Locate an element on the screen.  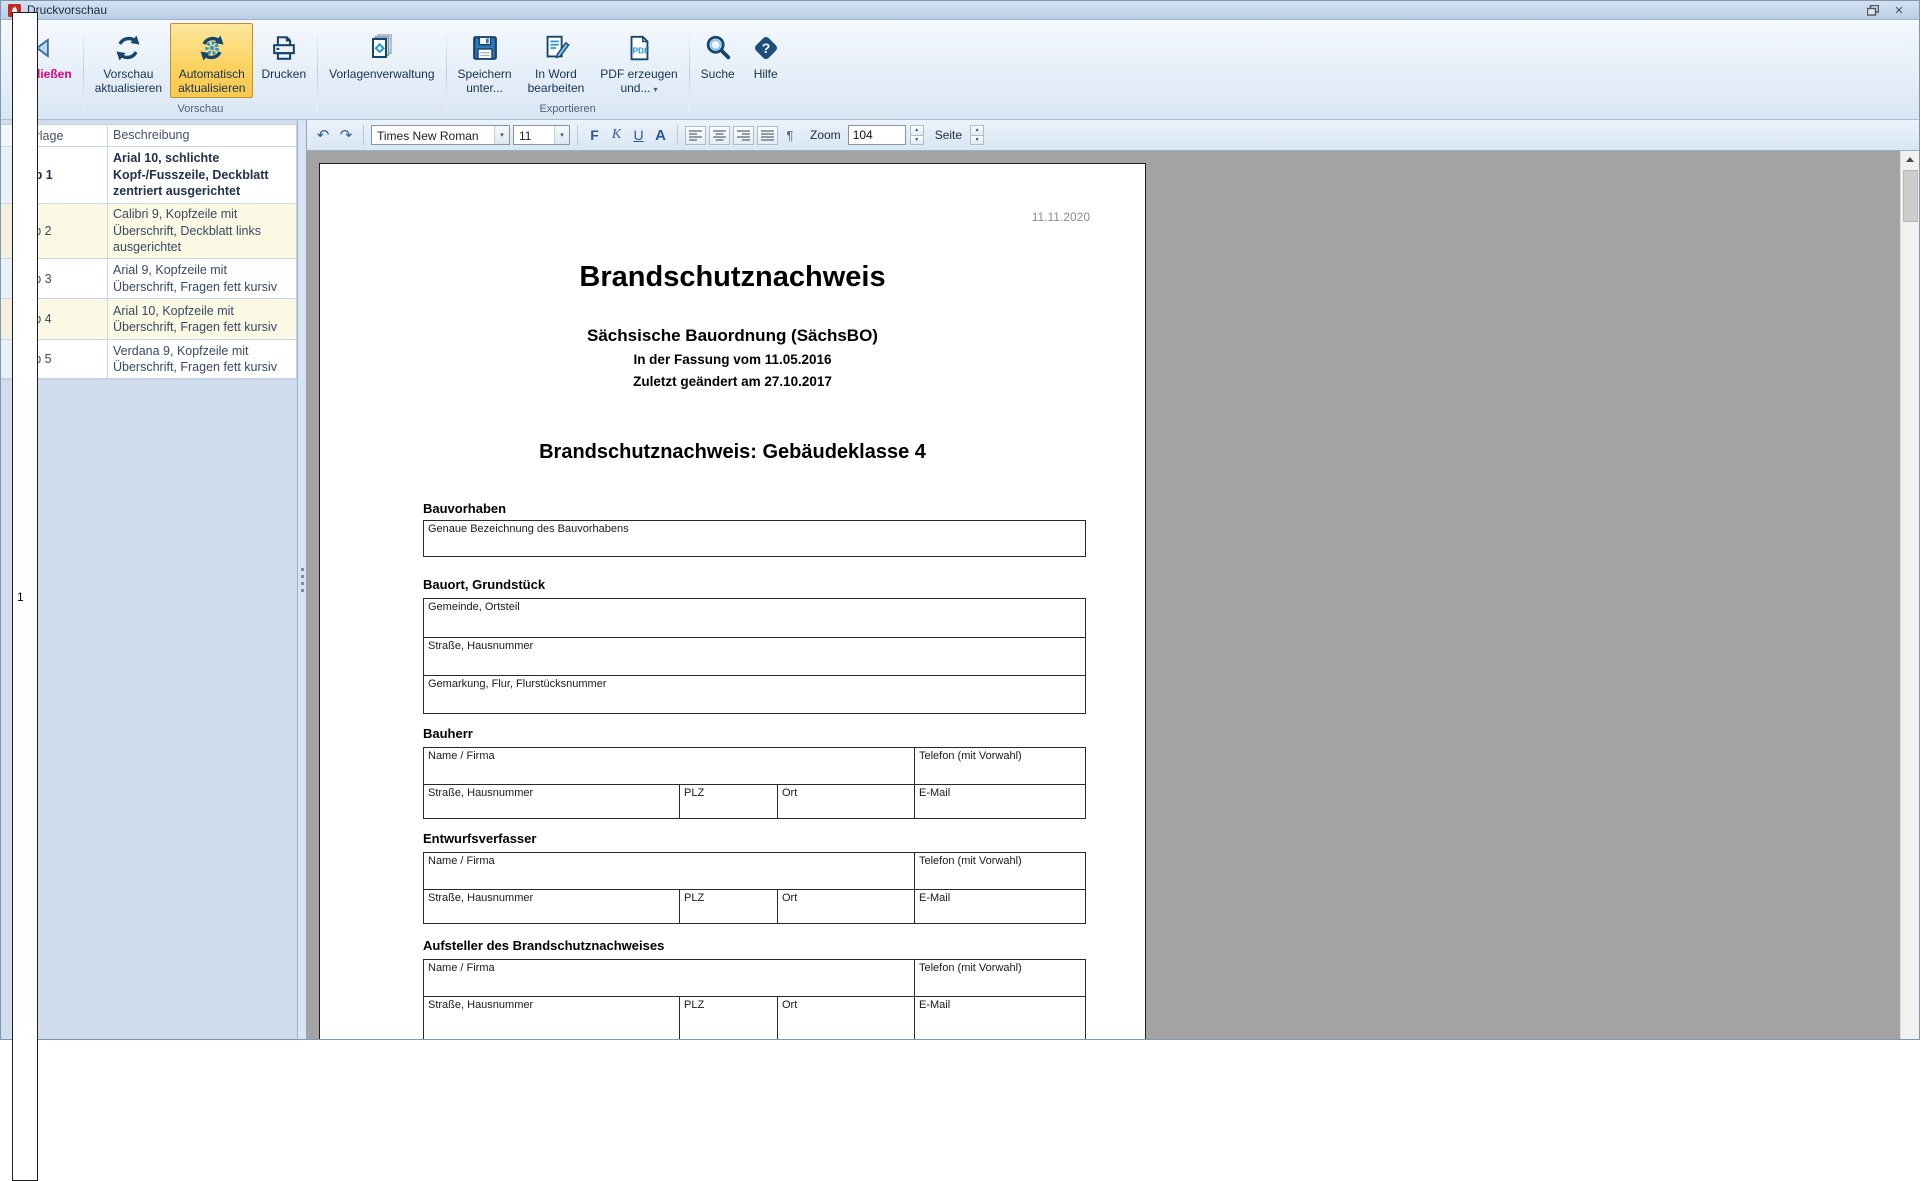
ribbon-group-help: Suche ? Hilfe is located at coordinates (741, 71).